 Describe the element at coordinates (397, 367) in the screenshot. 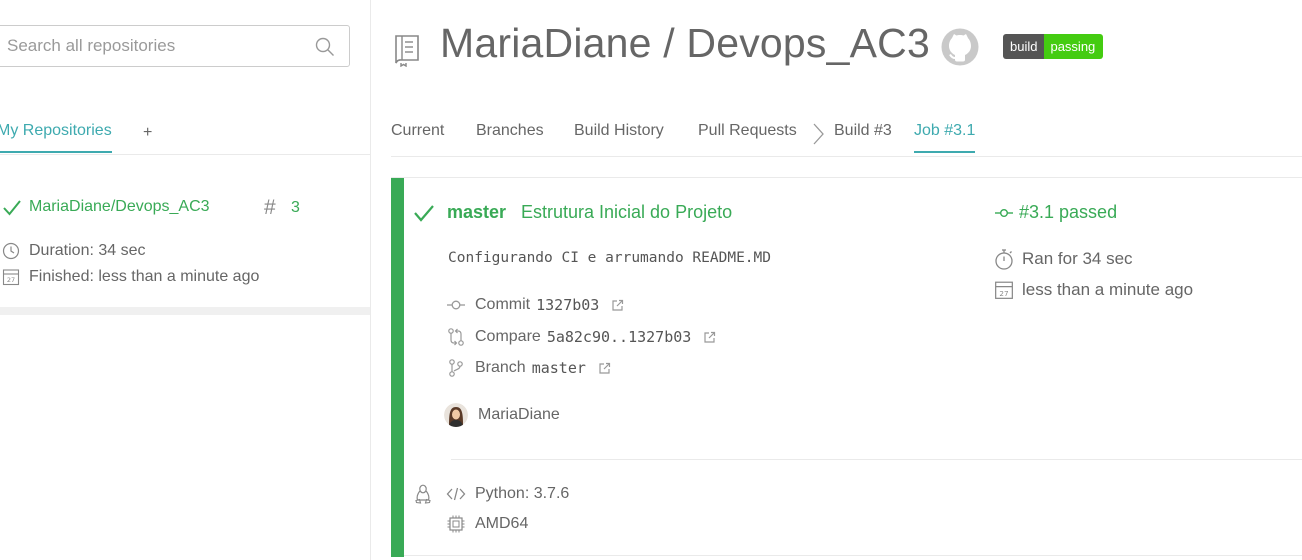

I see `job-status-bar` at that location.